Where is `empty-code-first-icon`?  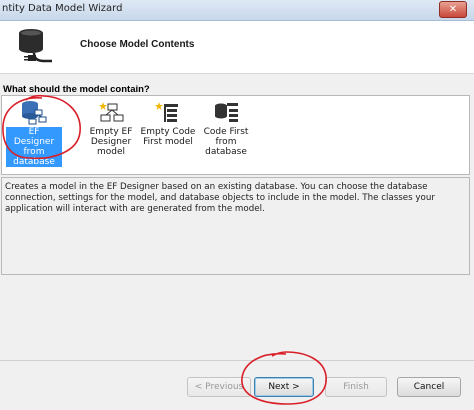
empty-code-first-icon is located at coordinates (166, 112).